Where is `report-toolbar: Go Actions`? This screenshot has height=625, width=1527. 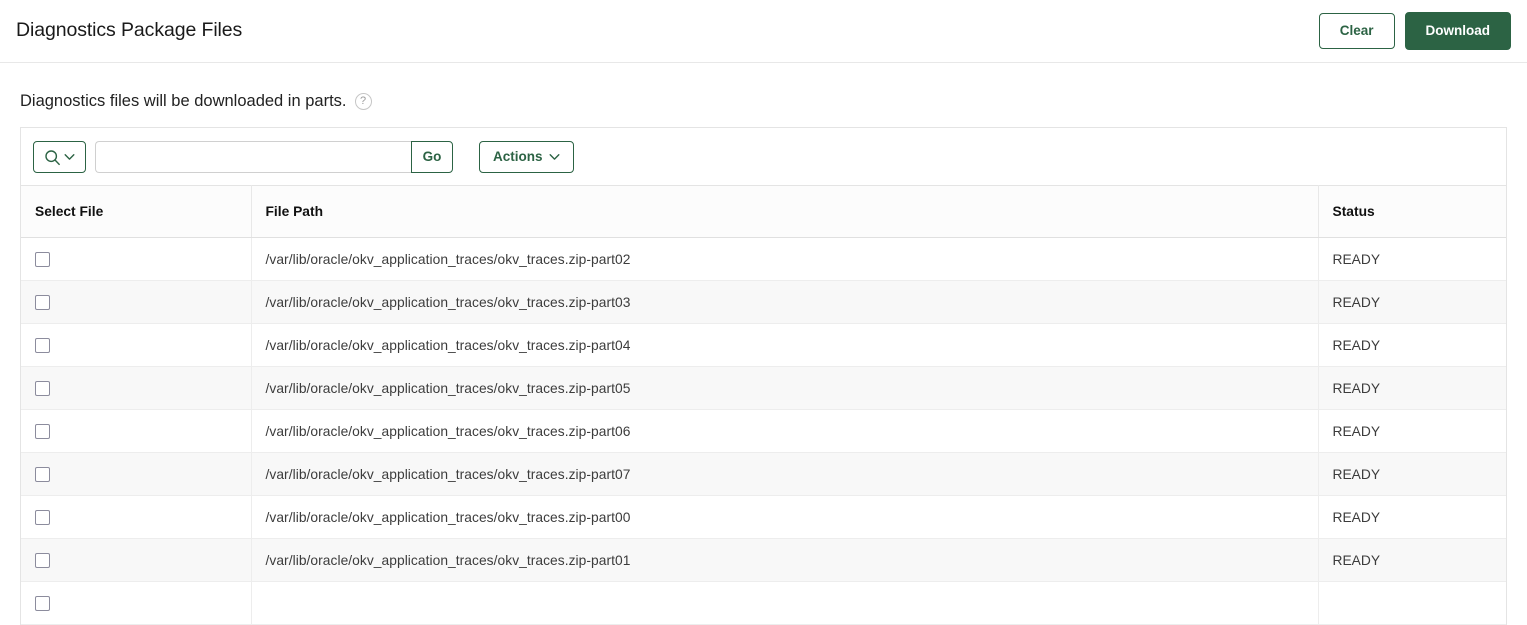 report-toolbar: Go Actions is located at coordinates (763, 156).